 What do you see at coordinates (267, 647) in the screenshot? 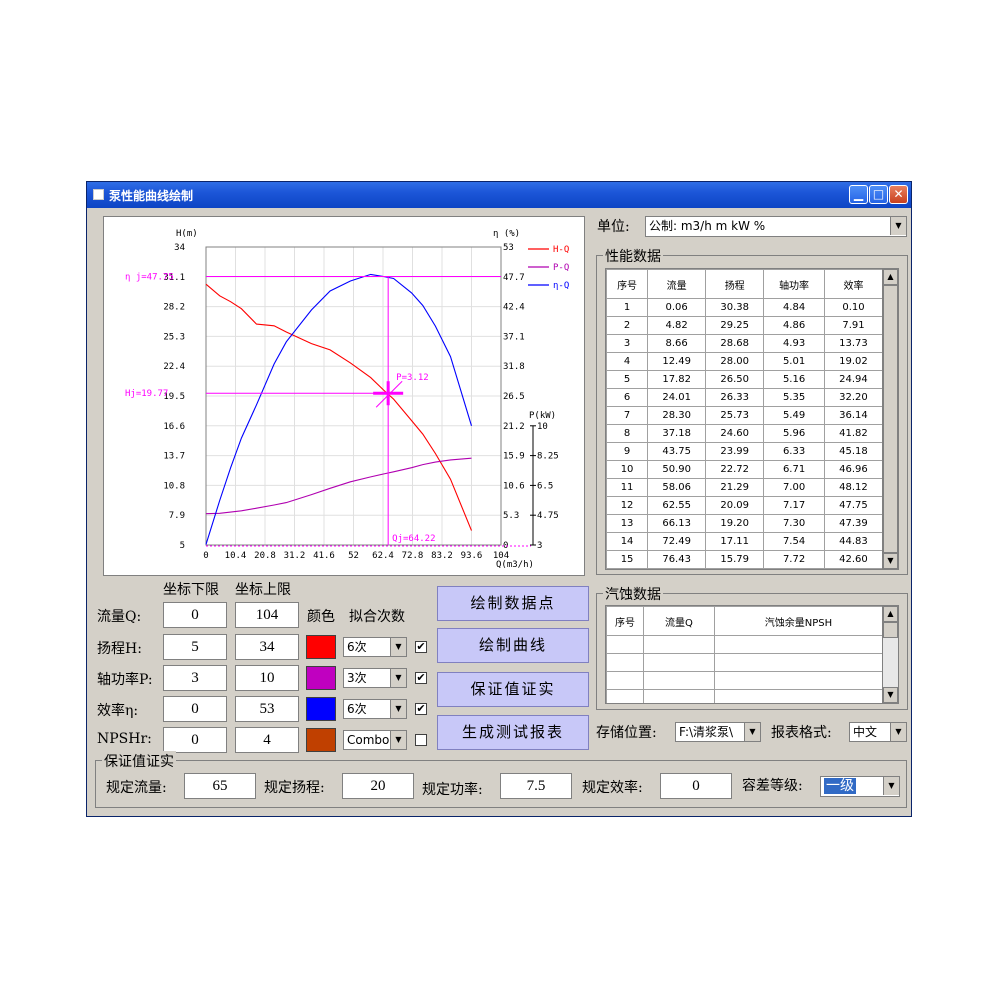
I see `head-upper-input: 34` at bounding box center [267, 647].